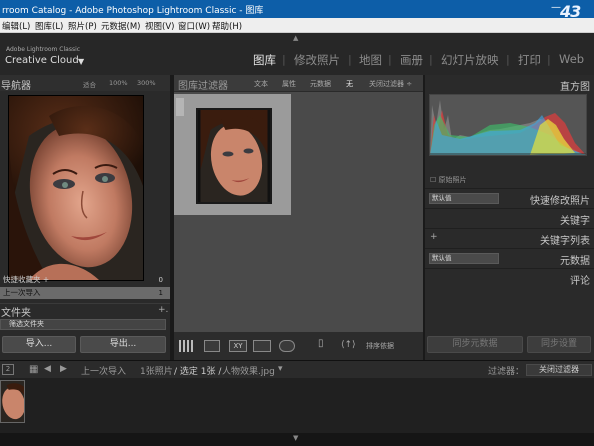 The width and height of the screenshot is (594, 446). I want to click on keyword-list-row: + 关键字列表, so click(509, 237).